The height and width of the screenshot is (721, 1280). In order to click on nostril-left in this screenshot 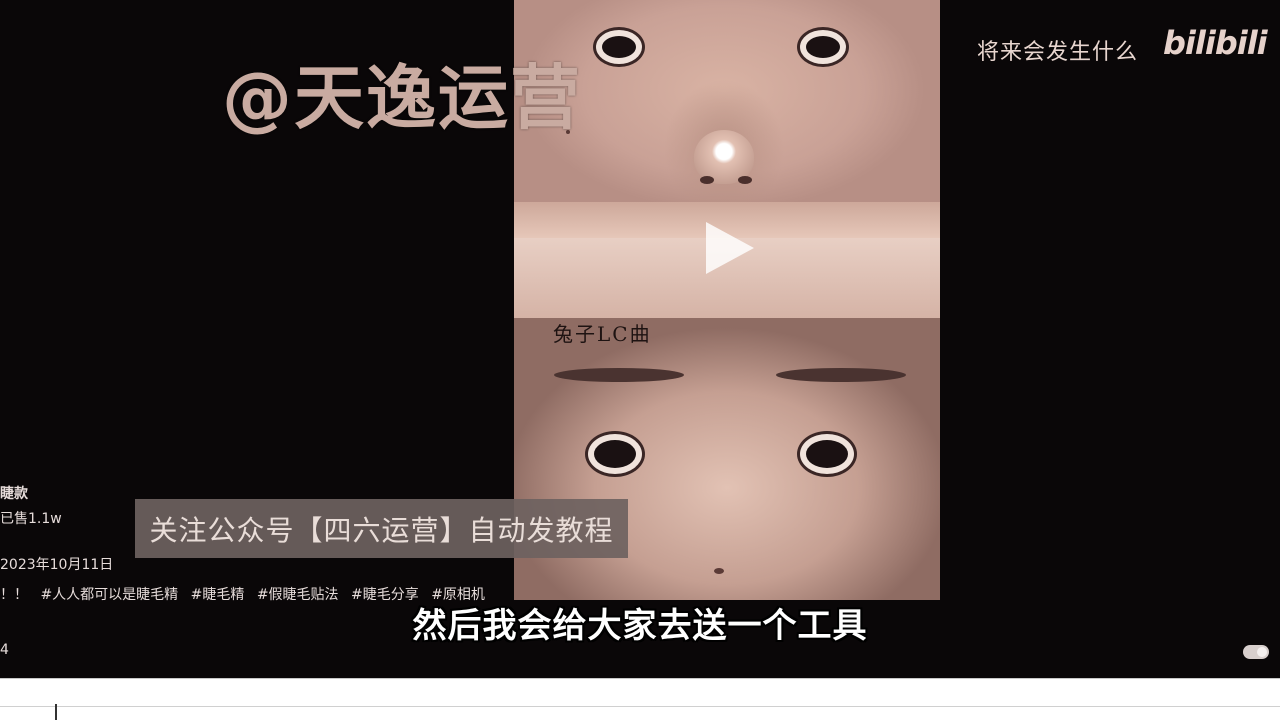, I will do `click(707, 180)`.